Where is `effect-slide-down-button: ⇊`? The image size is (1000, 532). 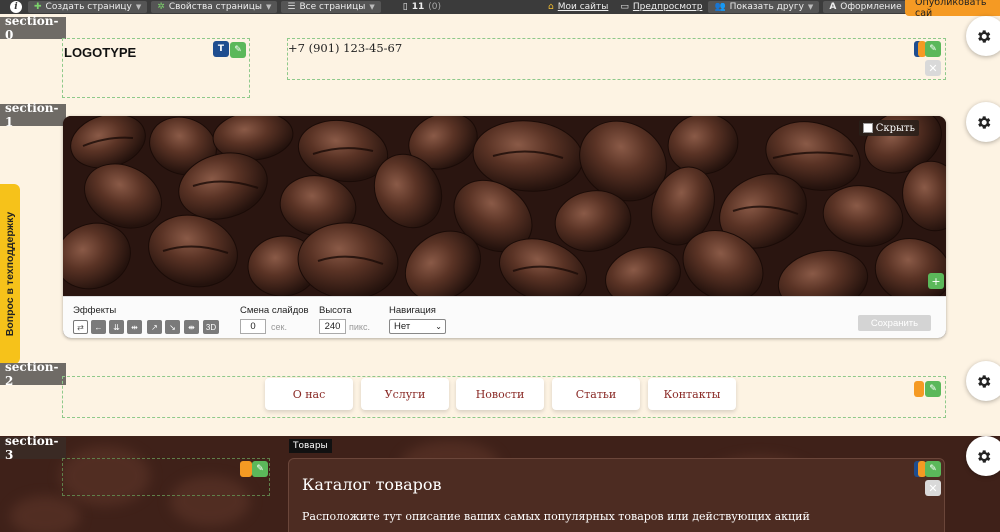 effect-slide-down-button: ⇊ is located at coordinates (116, 327).